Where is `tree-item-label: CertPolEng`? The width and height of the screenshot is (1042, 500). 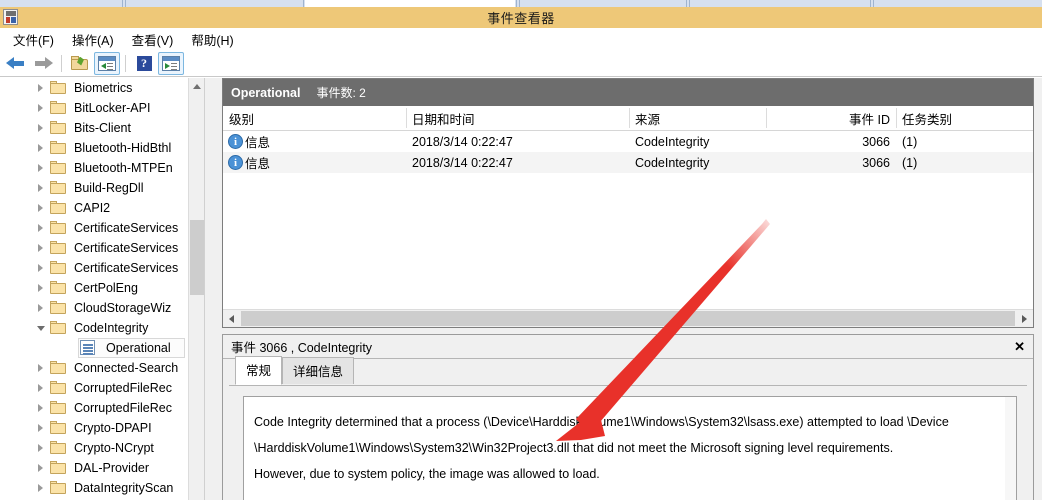
tree-item-label: CertPolEng is located at coordinates (106, 288).